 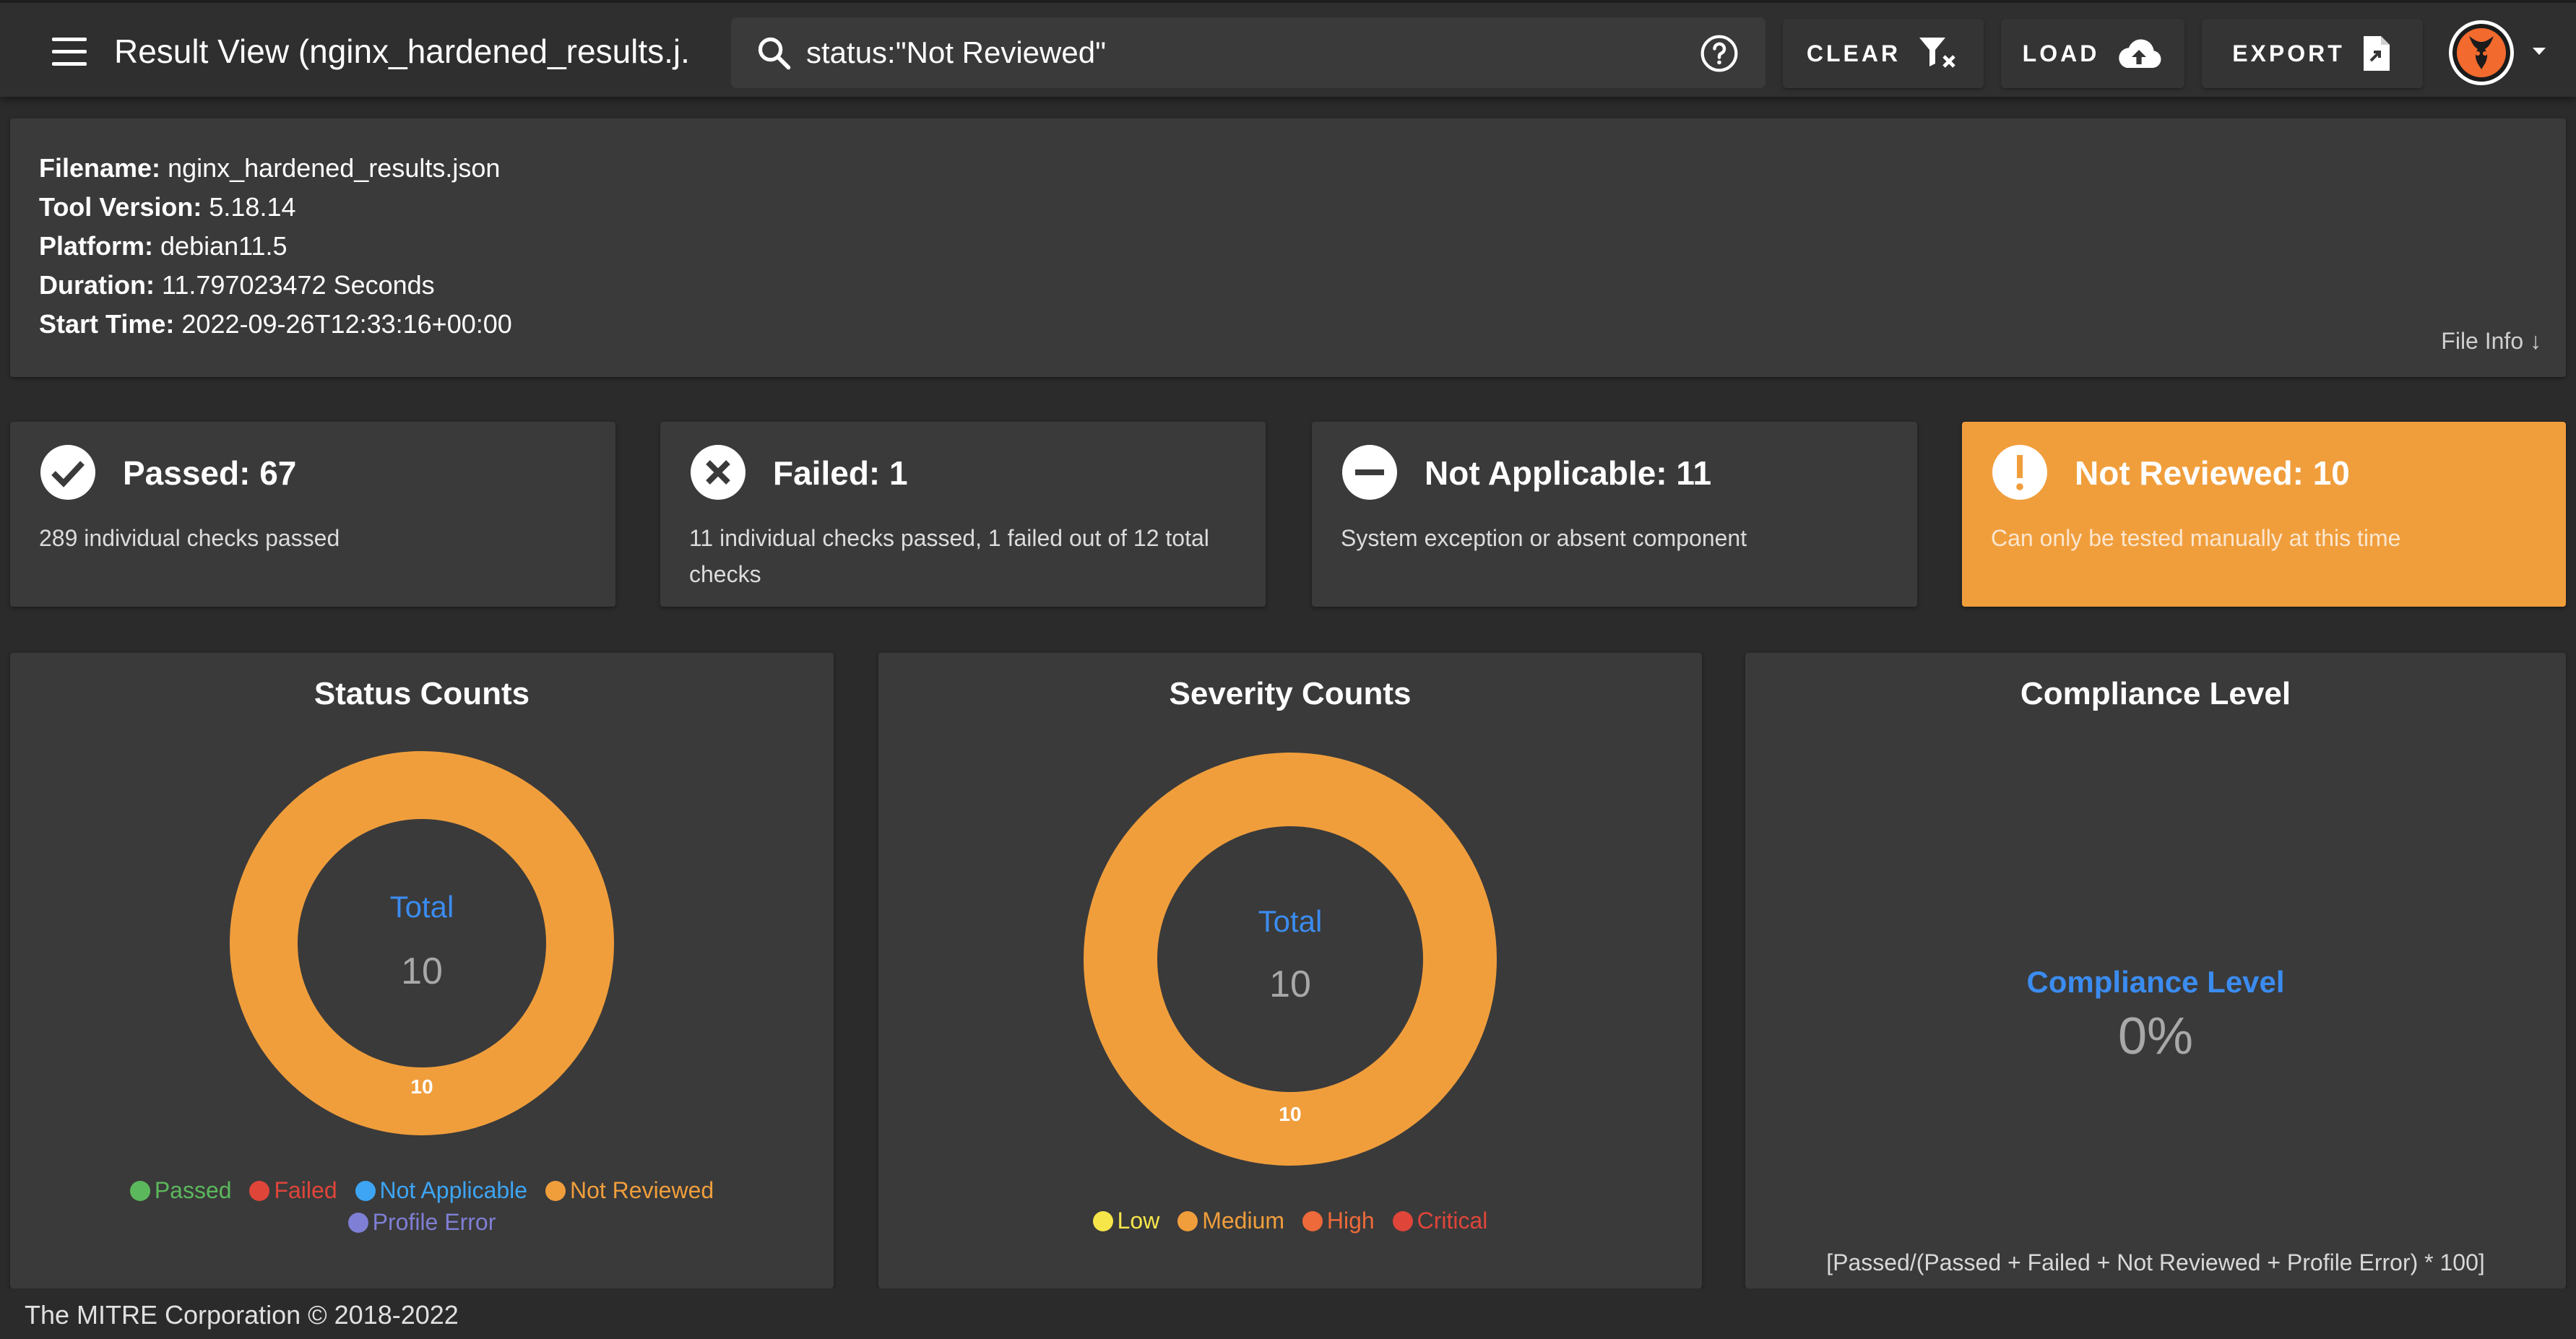 I want to click on file-info-link: File Info ↓, so click(x=2491, y=341).